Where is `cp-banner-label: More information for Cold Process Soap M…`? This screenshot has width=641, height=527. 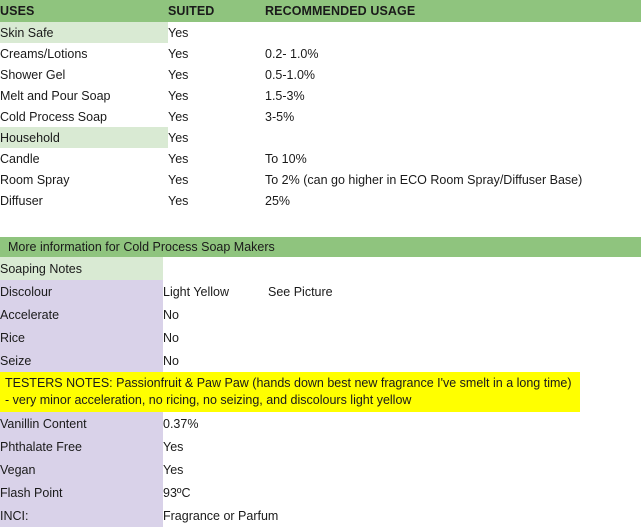
cp-banner-label: More information for Cold Process Soap M… is located at coordinates (320, 247).